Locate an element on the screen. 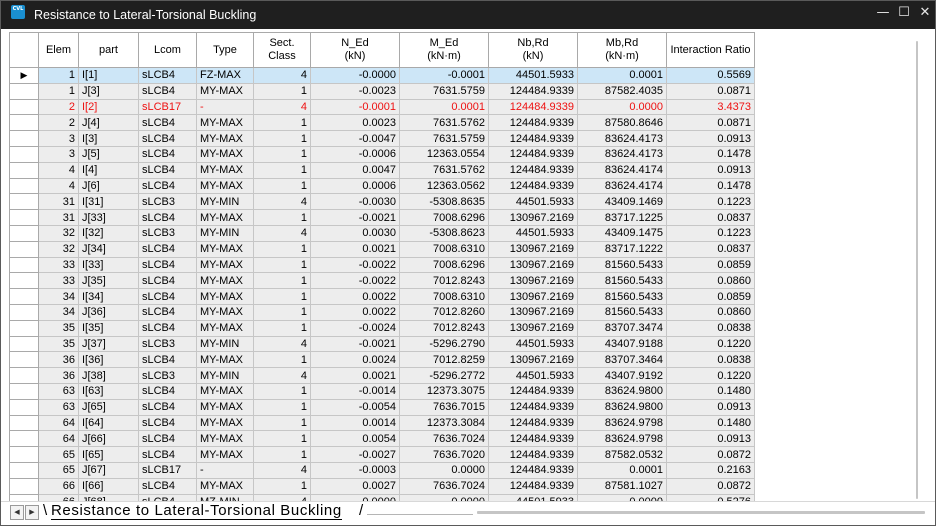 The width and height of the screenshot is (936, 526). cell-elem: 35 is located at coordinates (58, 344).